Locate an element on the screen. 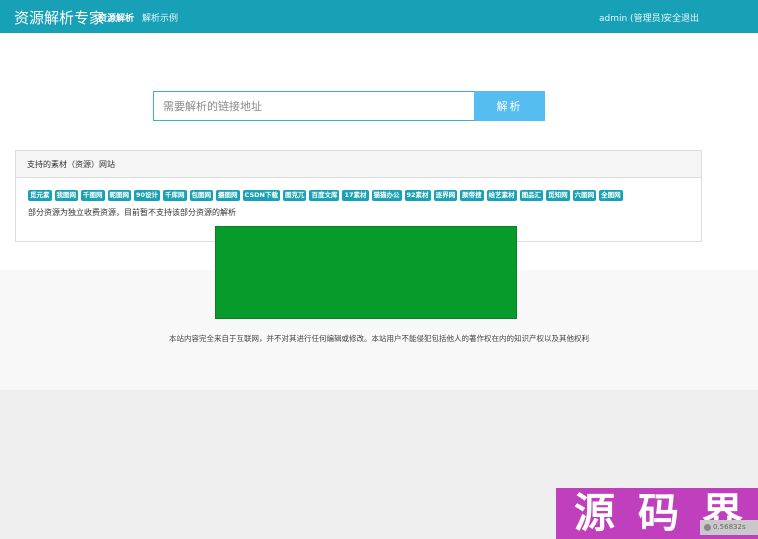 Image resolution: width=758 pixels, height=539 pixels. site-tag: 图品汇 is located at coordinates (531, 195).